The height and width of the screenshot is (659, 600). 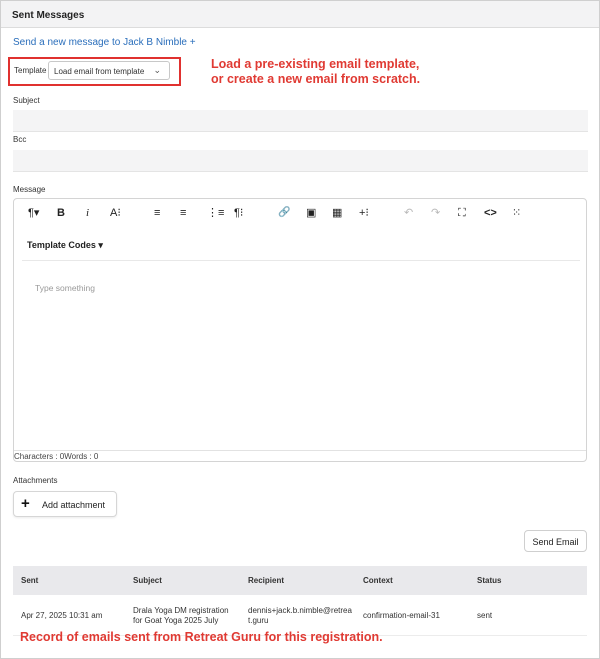 I want to click on fullscreen-icon: ⛶, so click(x=462, y=213).